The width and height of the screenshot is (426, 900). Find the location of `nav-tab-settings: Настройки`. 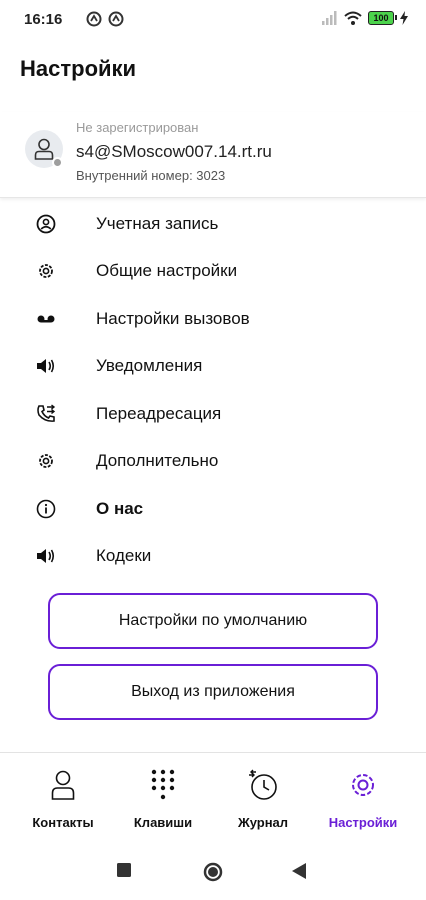

nav-tab-settings: Настройки is located at coordinates (363, 798).